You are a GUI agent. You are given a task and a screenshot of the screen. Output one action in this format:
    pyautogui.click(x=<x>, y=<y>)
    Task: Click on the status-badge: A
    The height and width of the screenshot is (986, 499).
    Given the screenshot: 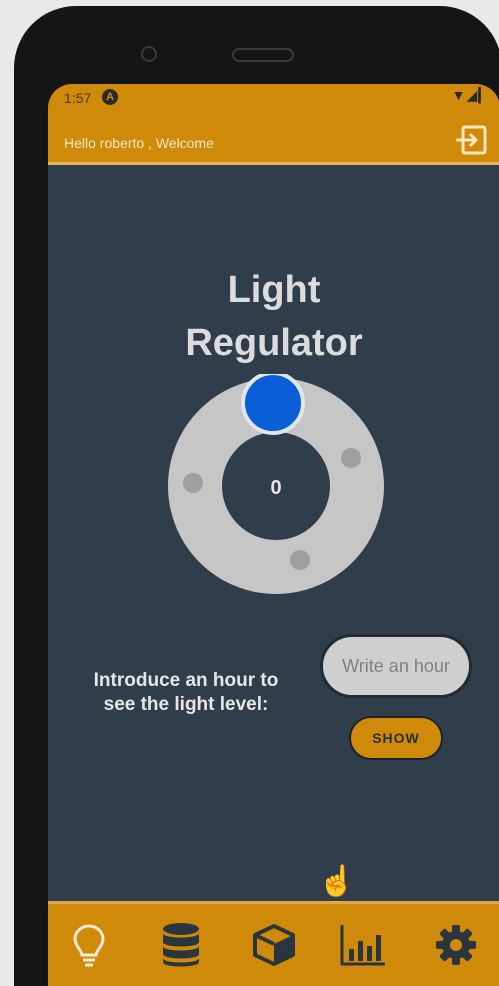 What is the action you would take?
    pyautogui.click(x=110, y=97)
    